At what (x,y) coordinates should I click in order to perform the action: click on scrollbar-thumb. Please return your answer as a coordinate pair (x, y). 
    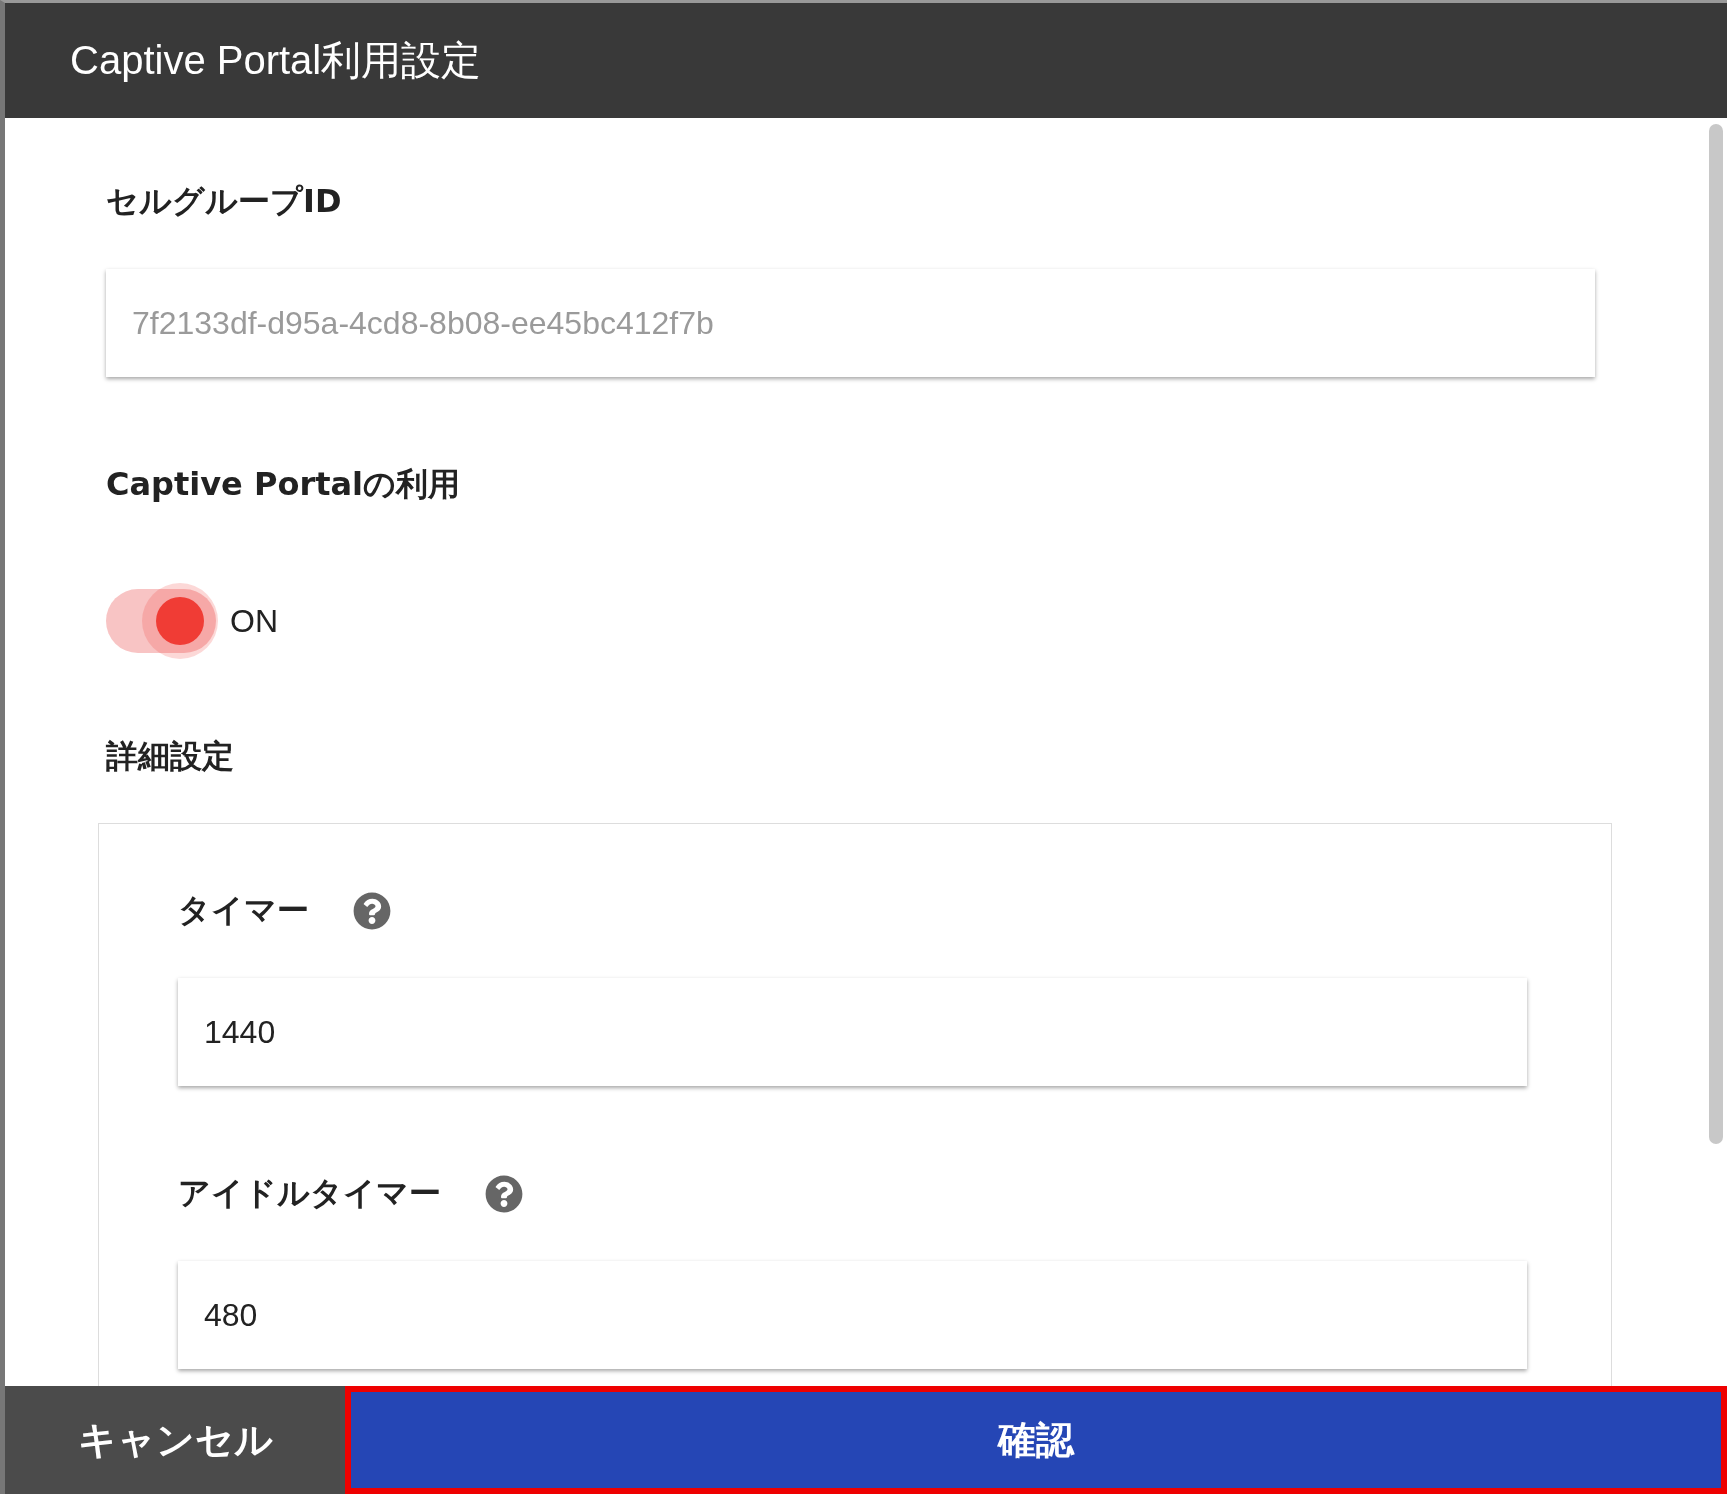
    Looking at the image, I should click on (1716, 634).